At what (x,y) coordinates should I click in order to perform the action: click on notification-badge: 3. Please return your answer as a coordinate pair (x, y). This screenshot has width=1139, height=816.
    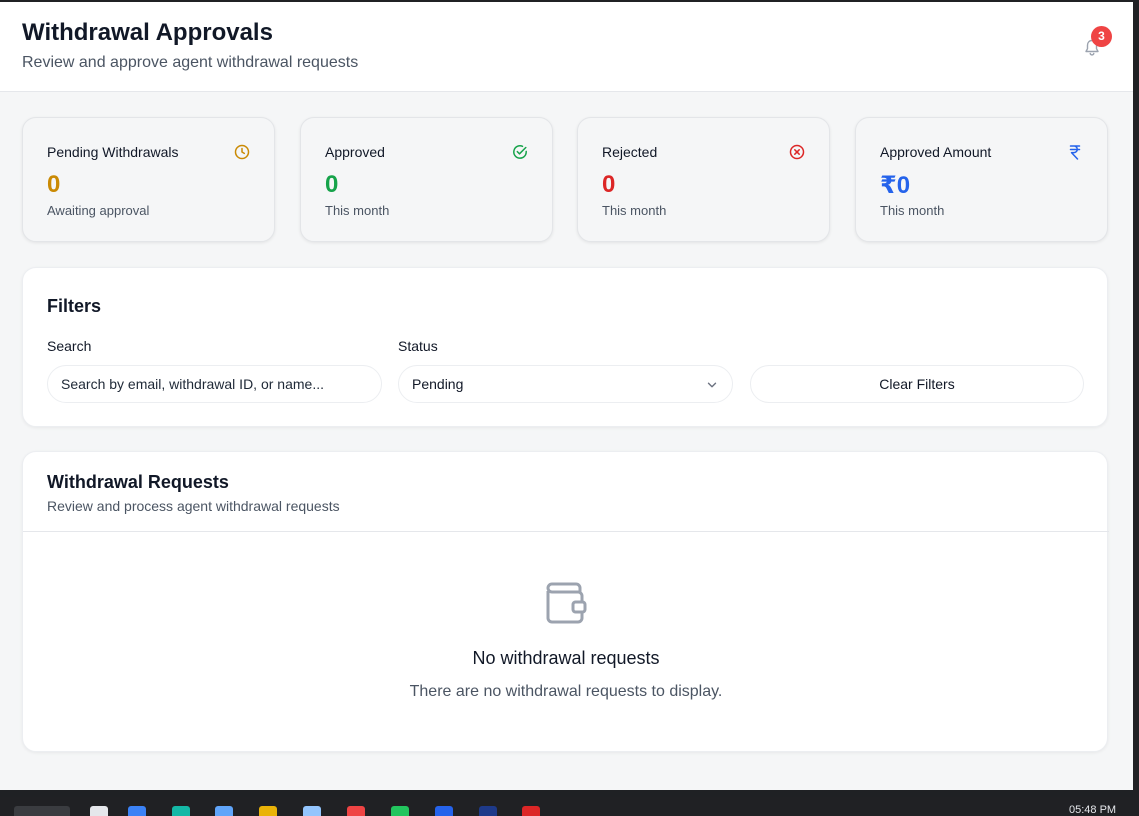
    Looking at the image, I should click on (1101, 36).